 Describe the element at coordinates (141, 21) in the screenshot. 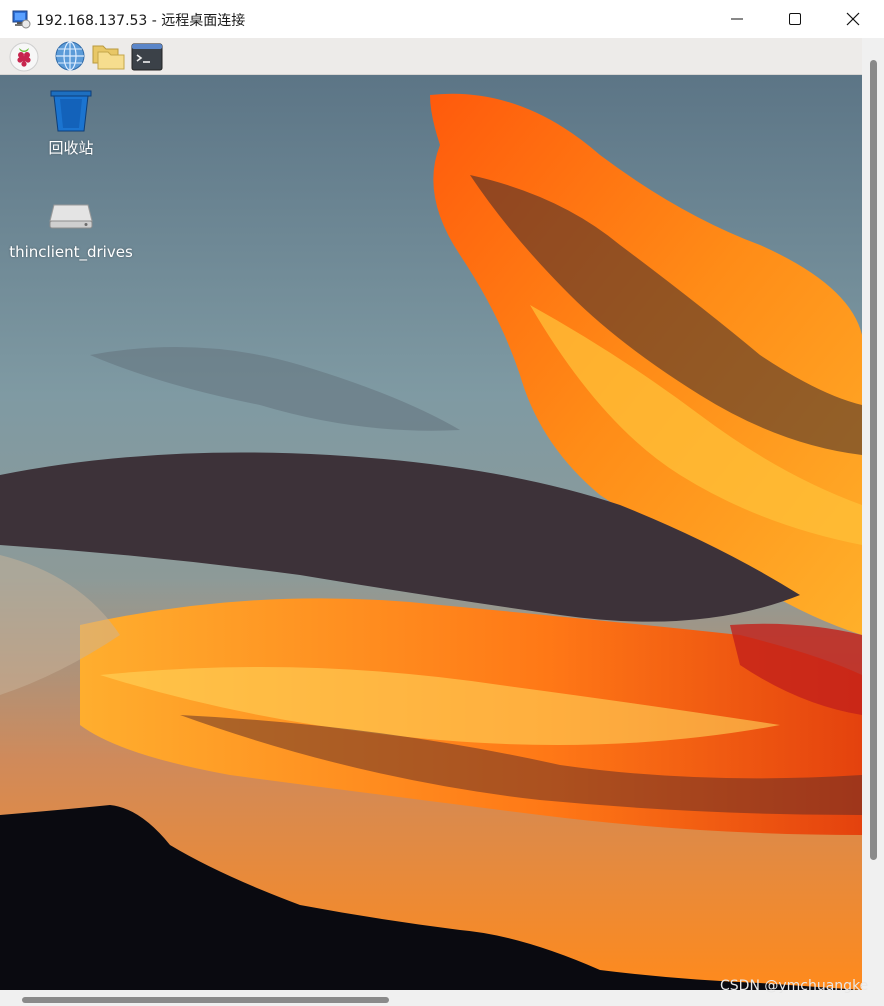

I see `window-title: 192.168.137.53 - 远程桌面连接` at that location.